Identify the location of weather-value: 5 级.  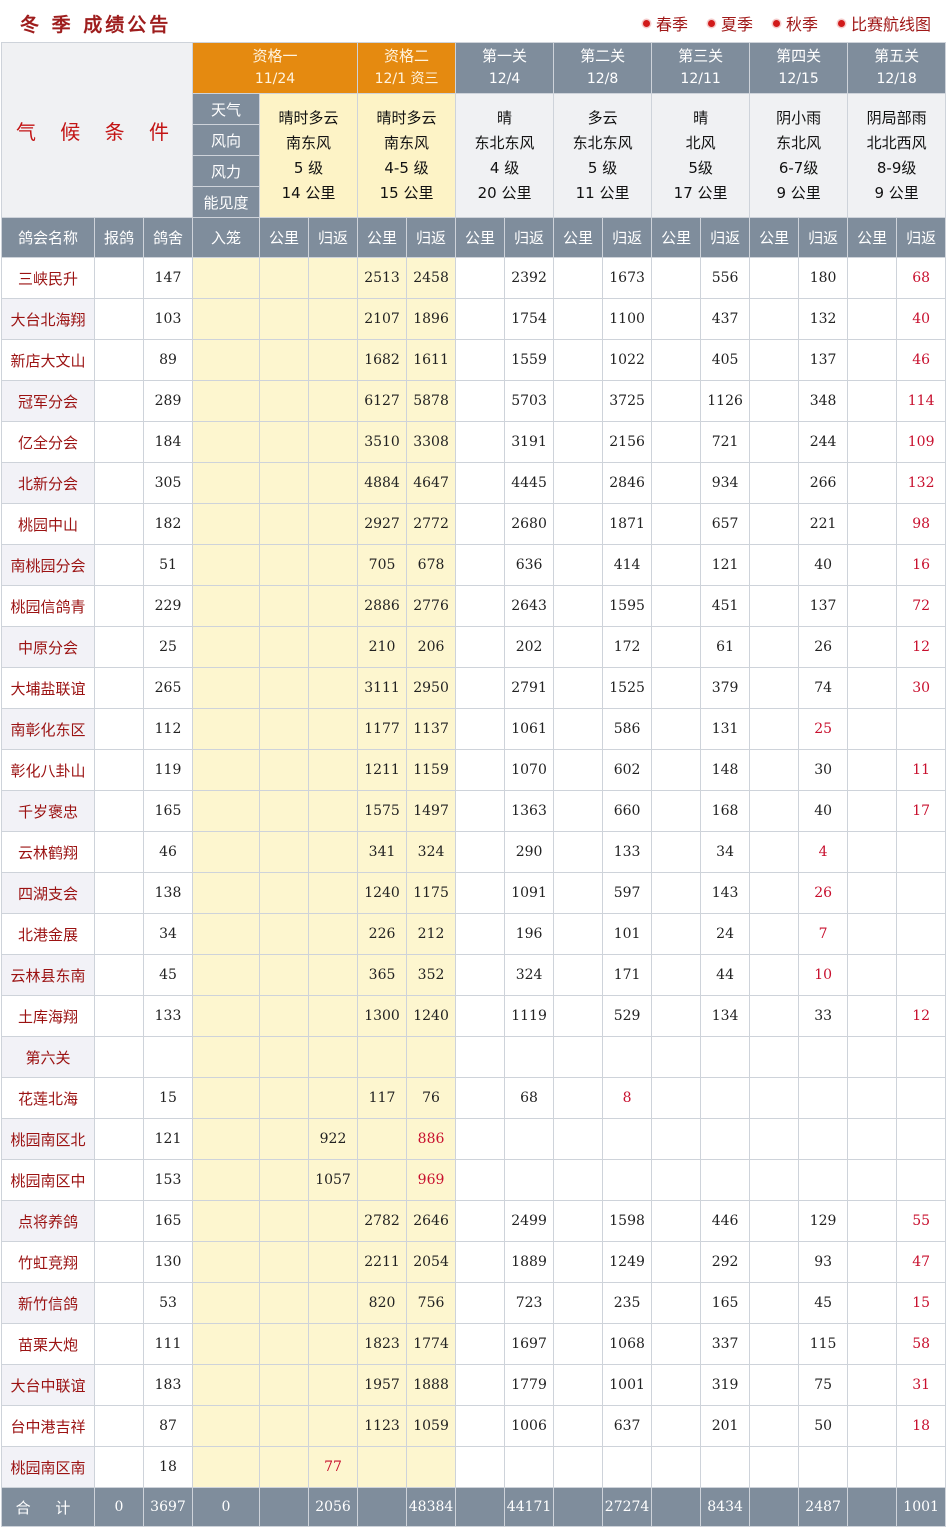
(602, 167).